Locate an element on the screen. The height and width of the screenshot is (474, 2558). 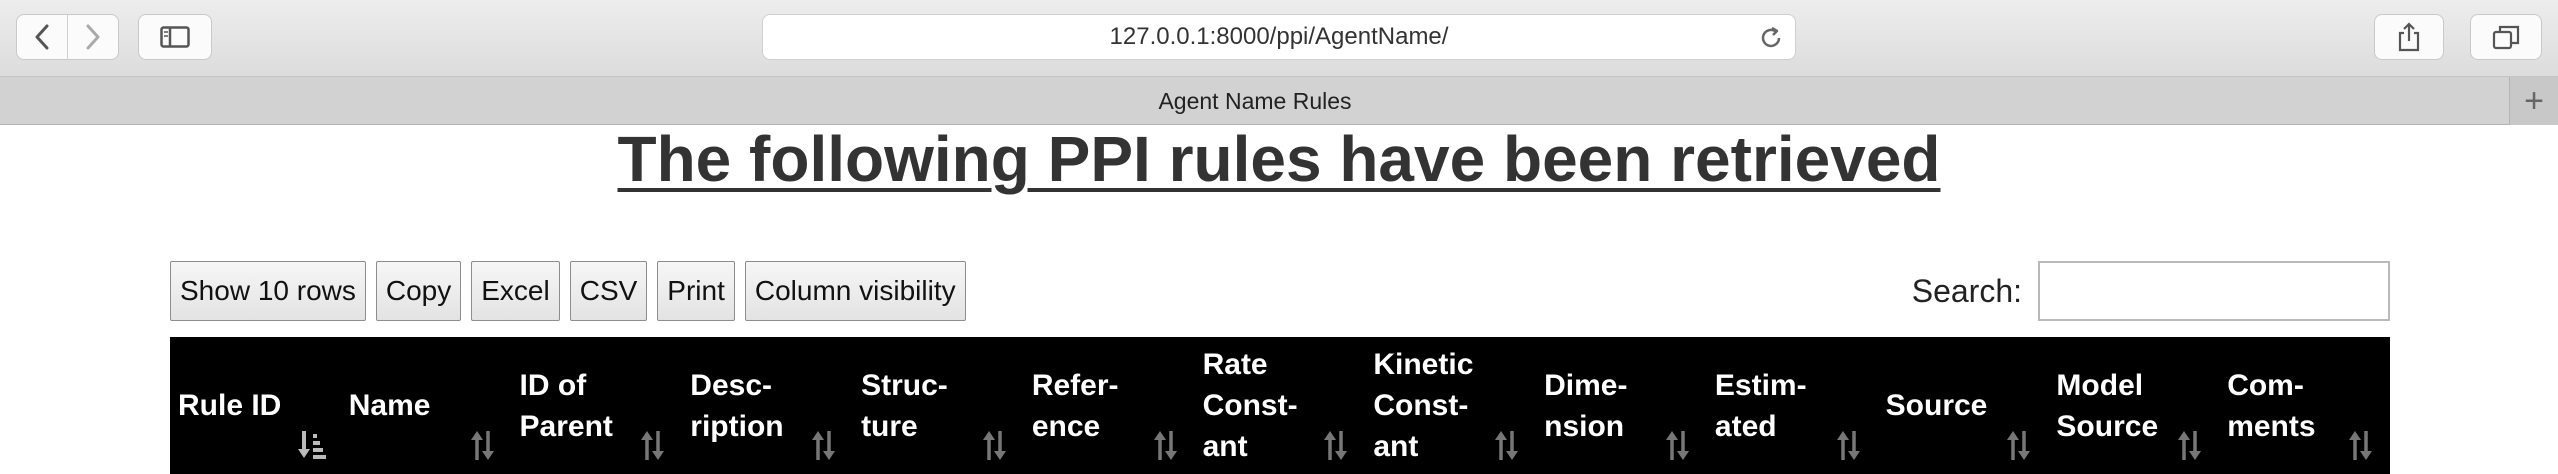
column-header-label: Struc- ture is located at coordinates (904, 405).